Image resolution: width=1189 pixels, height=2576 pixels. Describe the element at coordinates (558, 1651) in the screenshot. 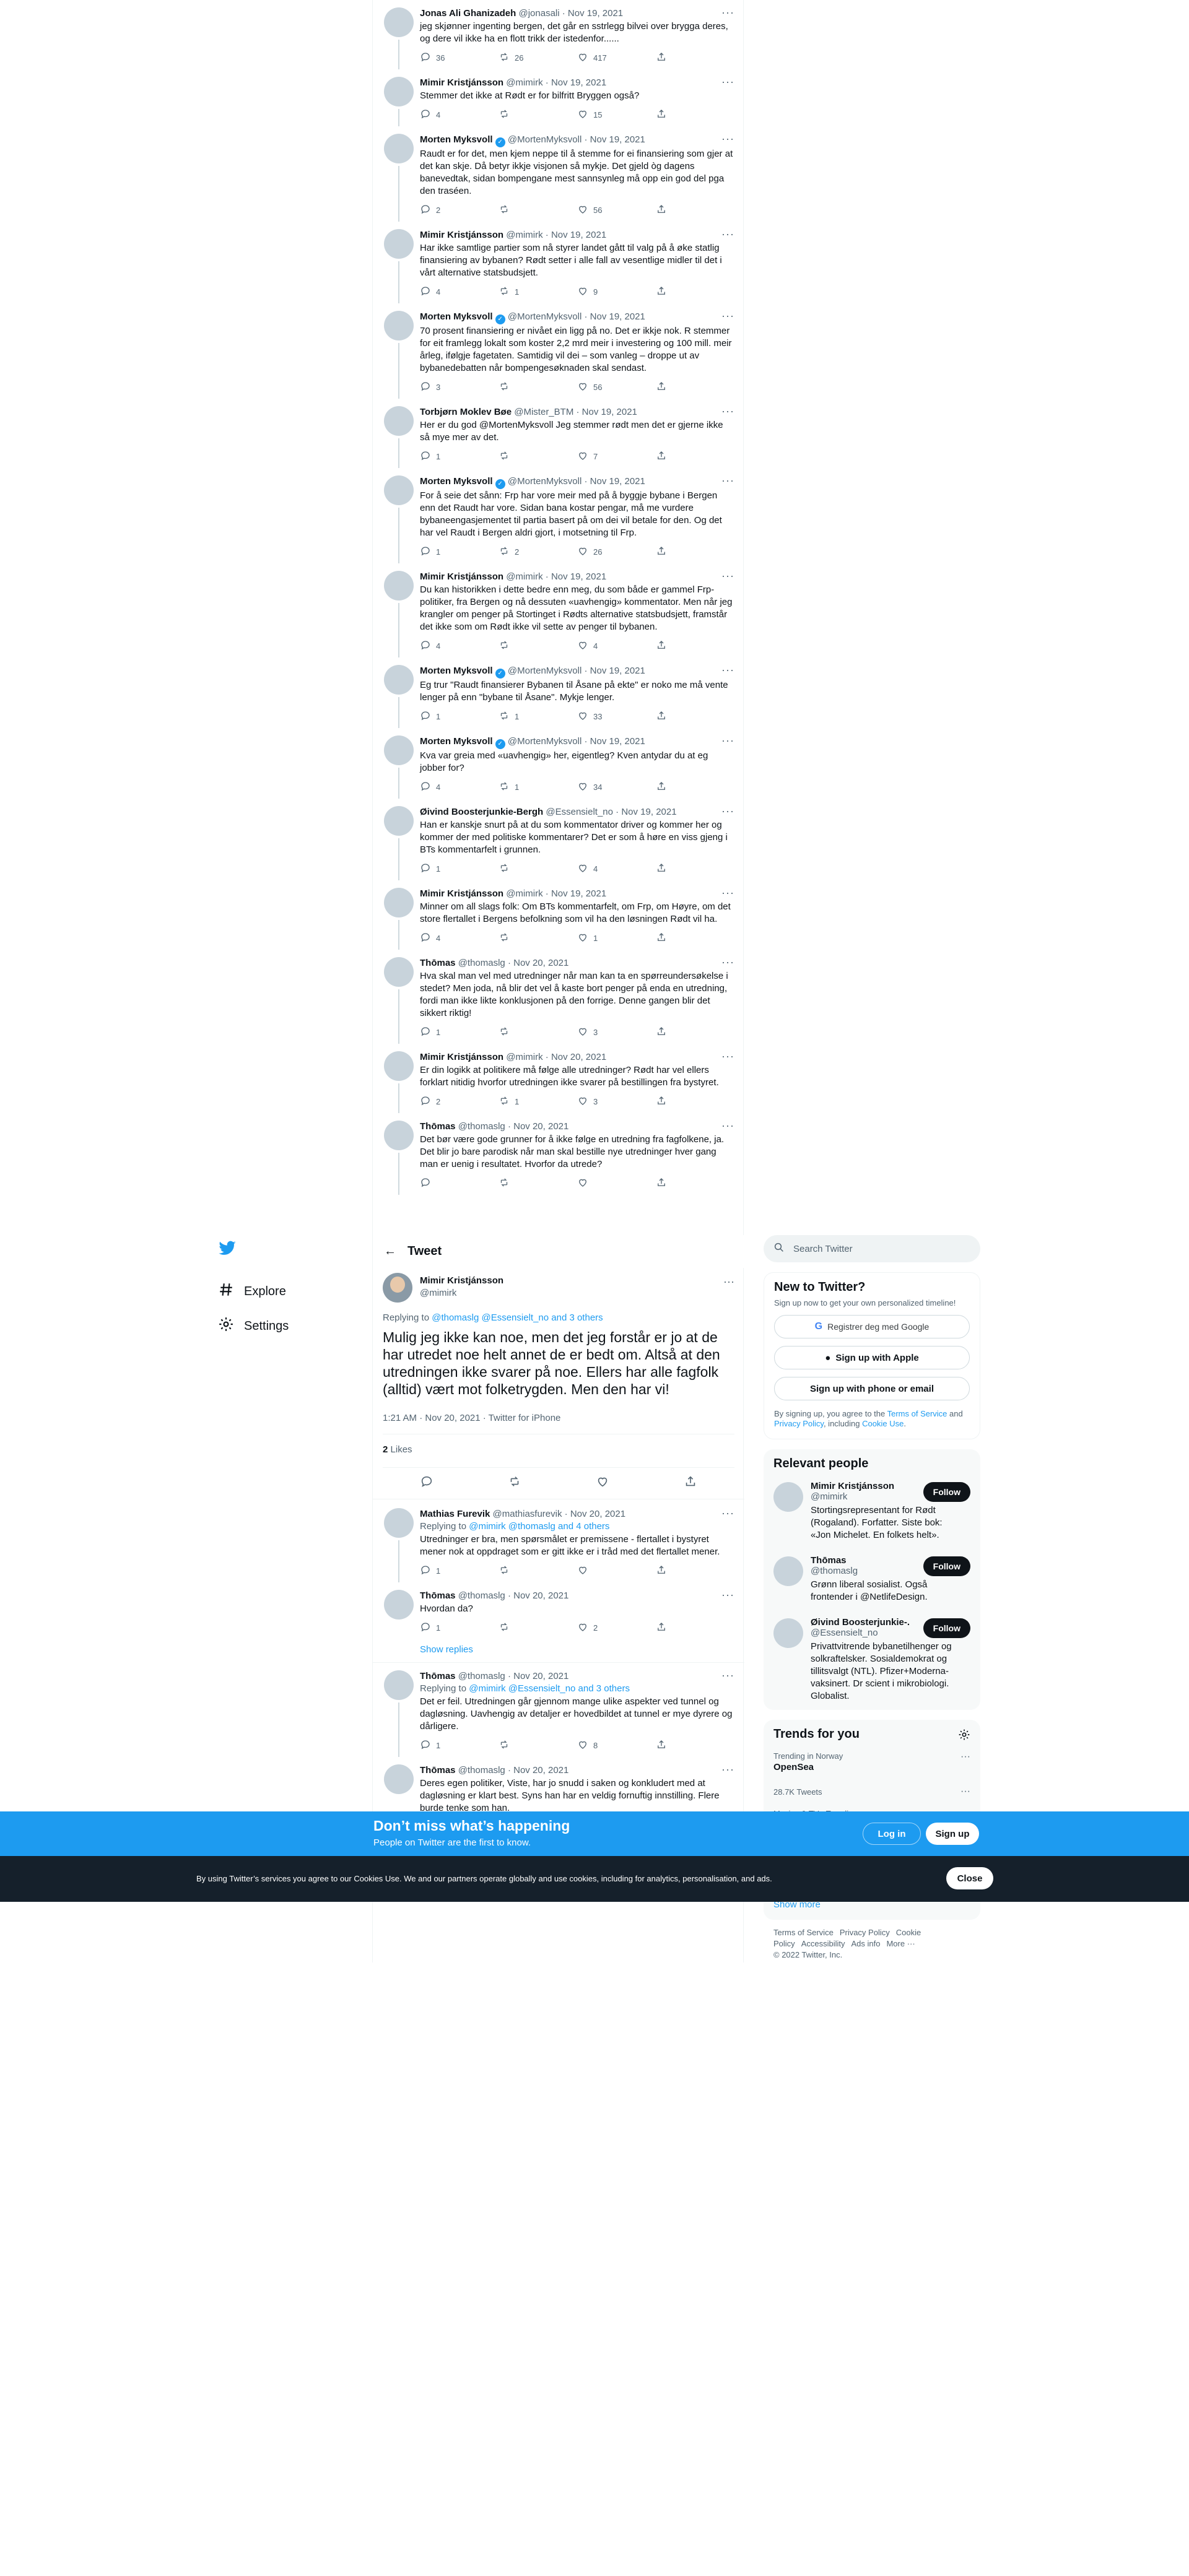

I see `show-replies-link: Show replies` at that location.